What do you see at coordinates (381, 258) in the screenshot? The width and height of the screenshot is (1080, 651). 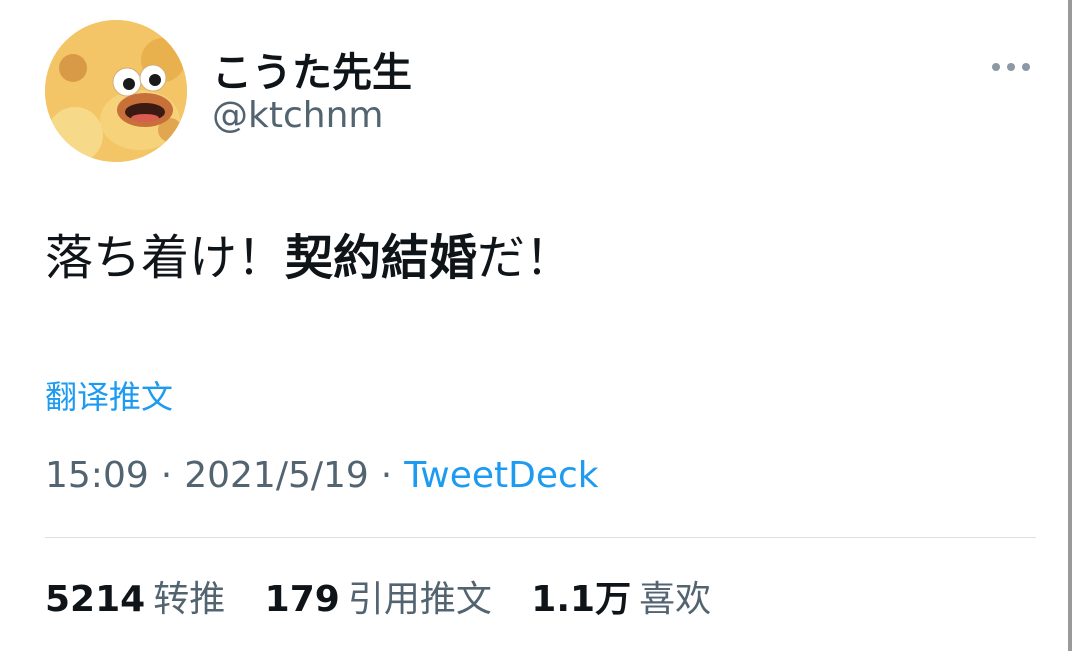 I see `tweet-text-bold: 契約結婚` at bounding box center [381, 258].